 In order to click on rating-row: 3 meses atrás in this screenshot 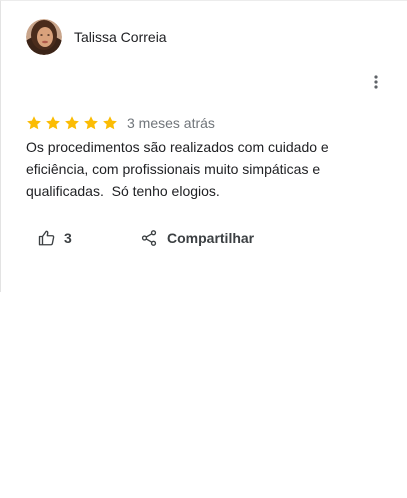, I will do `click(120, 123)`.